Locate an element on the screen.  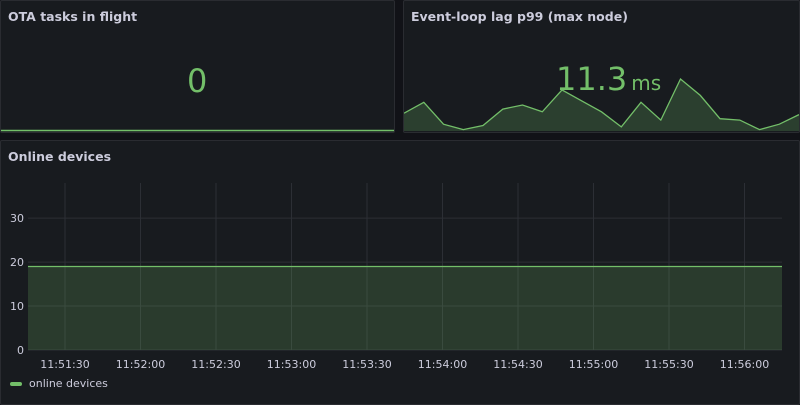
x-tick-label: 11:53:00 is located at coordinates (291, 364).